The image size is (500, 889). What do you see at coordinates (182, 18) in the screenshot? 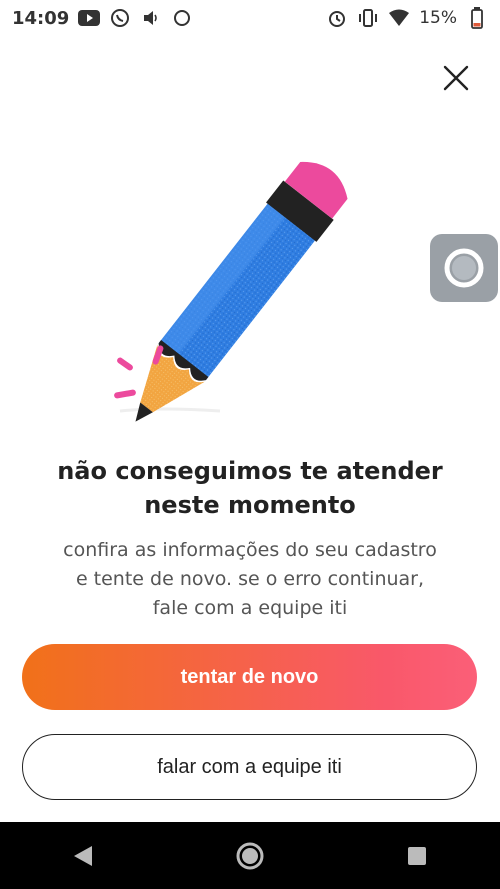
I see `circle-icon` at bounding box center [182, 18].